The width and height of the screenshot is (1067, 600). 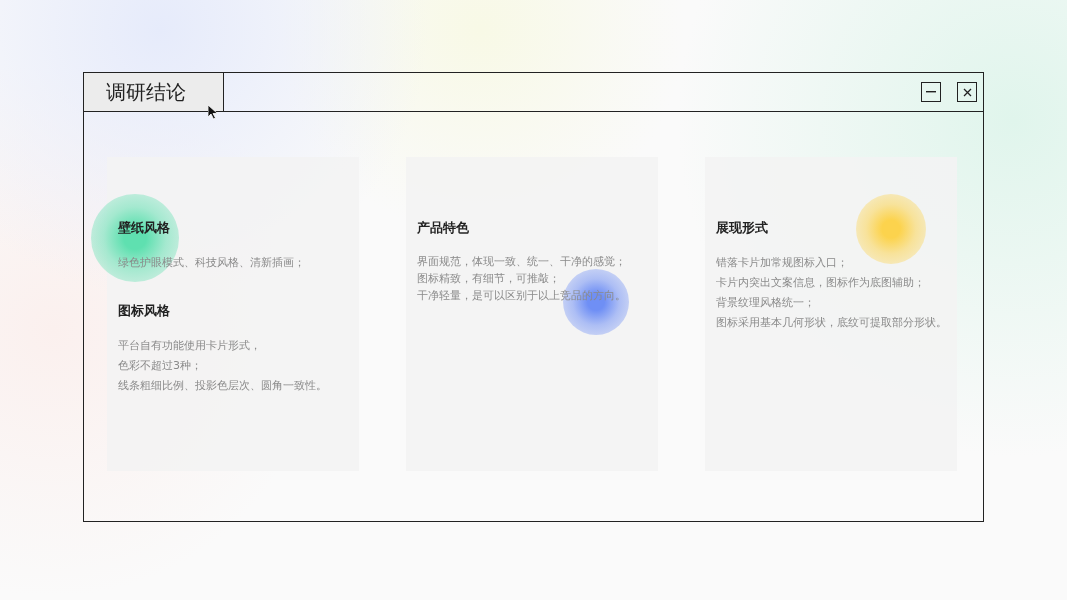 What do you see at coordinates (821, 283) in the screenshot?
I see `body-text: 卡片内突出文案信息，图标作为底图辅助；` at bounding box center [821, 283].